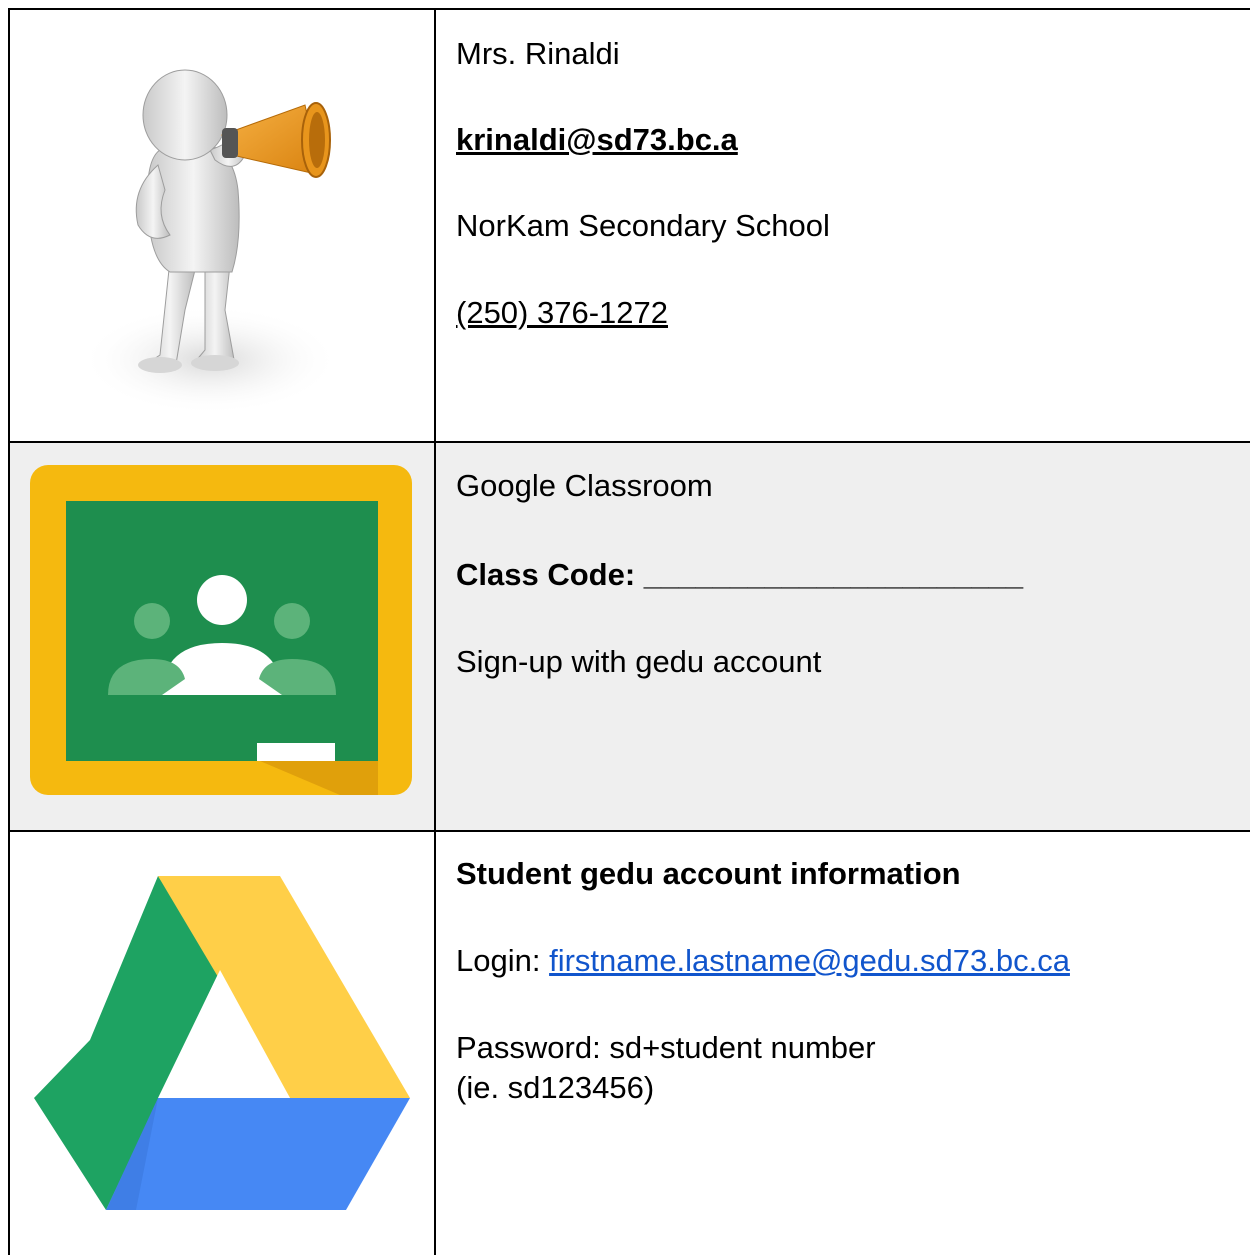  I want to click on password-line: Password: sd+student number, so click(666, 1047).